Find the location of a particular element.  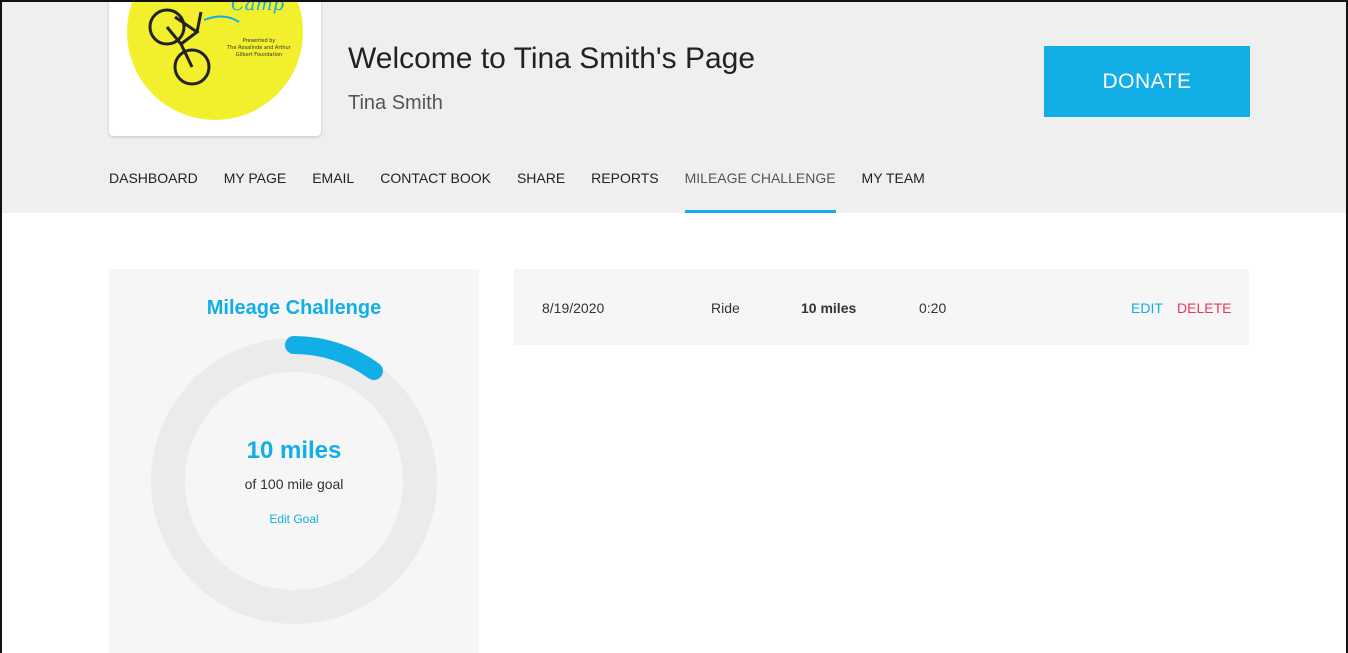

page-owner-name: Tina Smith is located at coordinates (395, 103).